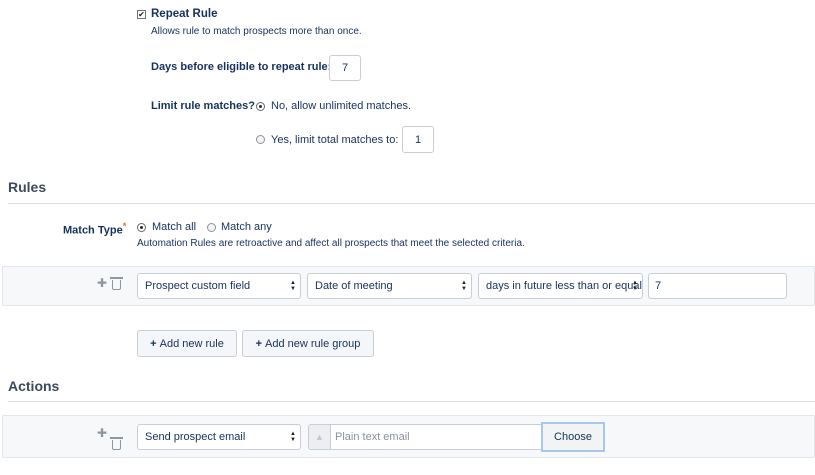 This screenshot has width=815, height=475. What do you see at coordinates (187, 343) in the screenshot?
I see `add-new-rule-button: + Add new rule` at bounding box center [187, 343].